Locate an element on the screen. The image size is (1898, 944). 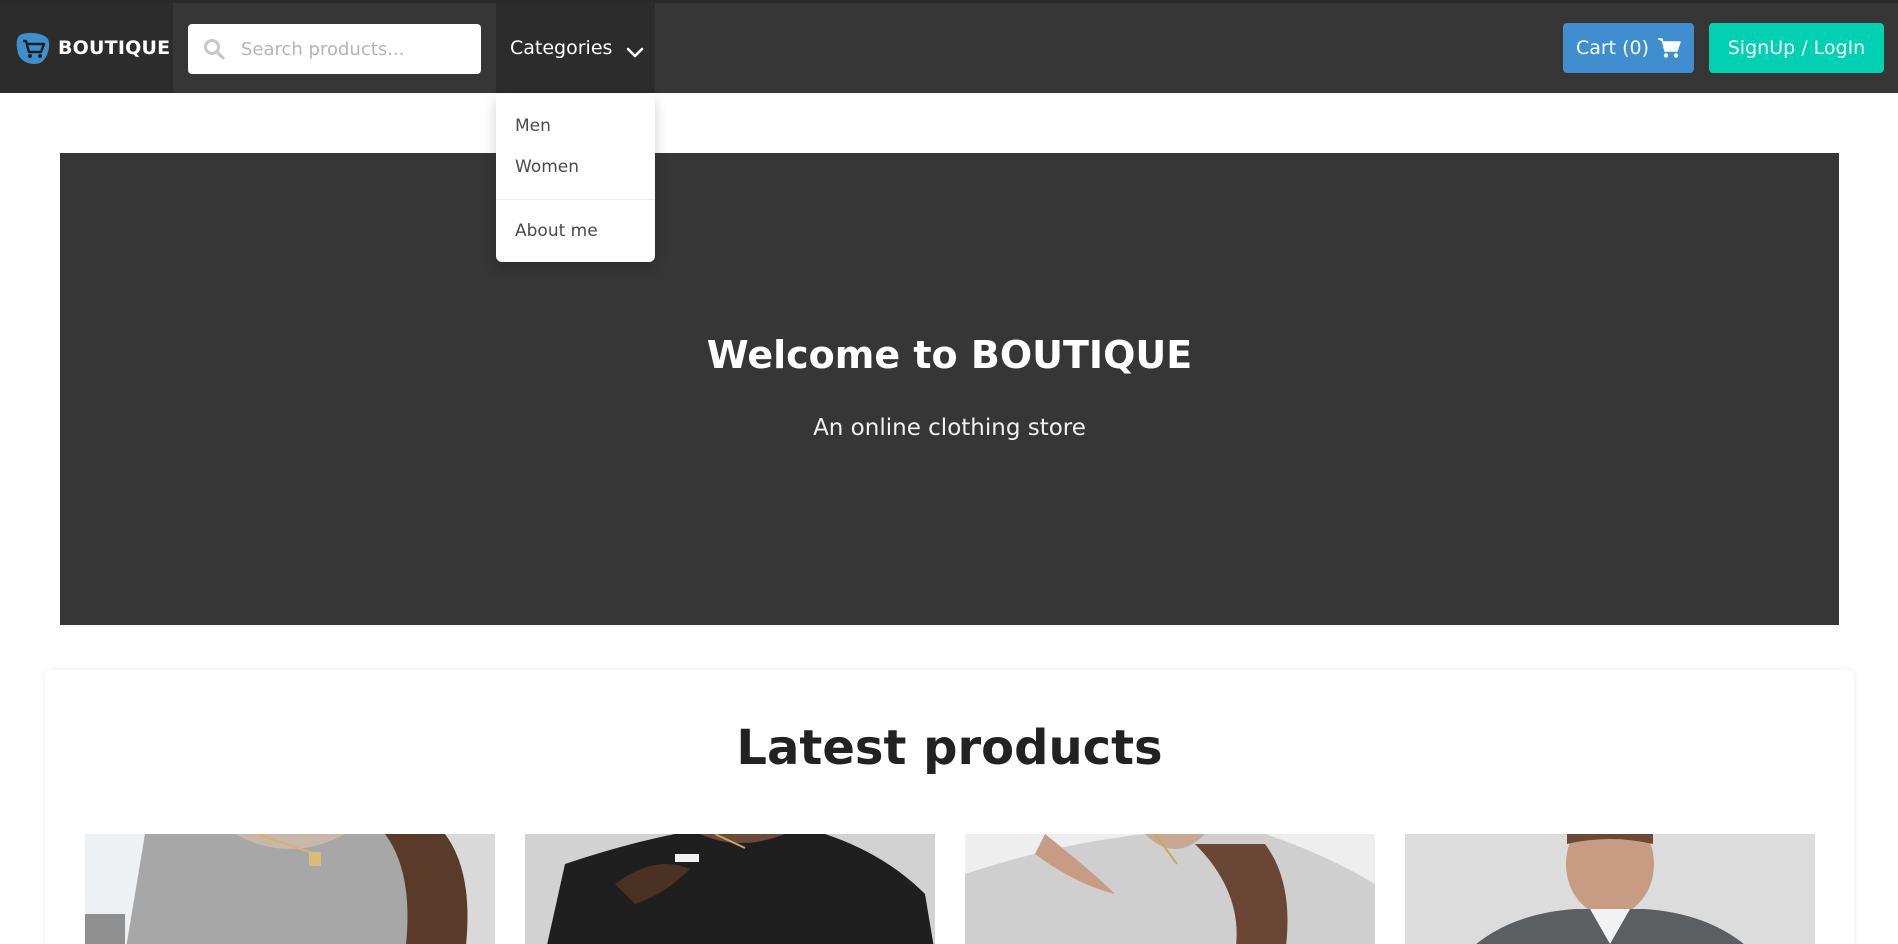
search-input is located at coordinates (351, 49).